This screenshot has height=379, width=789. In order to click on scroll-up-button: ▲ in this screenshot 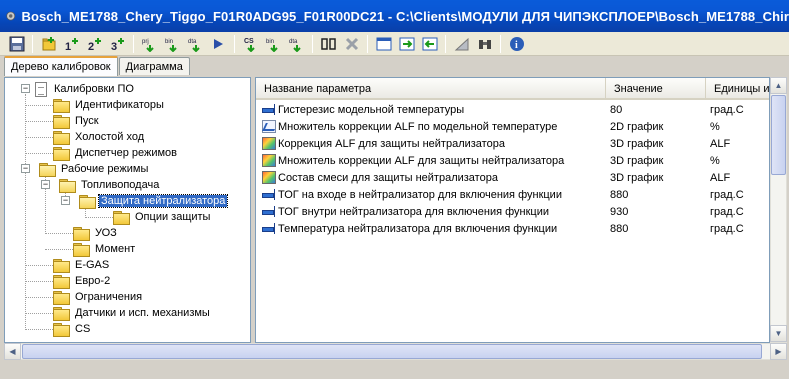, I will do `click(778, 85)`.